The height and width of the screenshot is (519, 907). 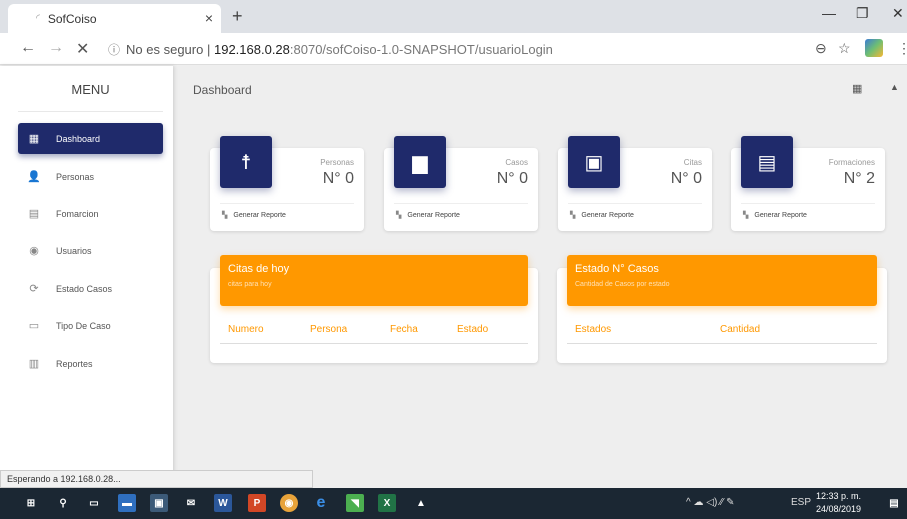 What do you see at coordinates (78, 138) in the screenshot?
I see `sidebar-item-label: Dashboard` at bounding box center [78, 138].